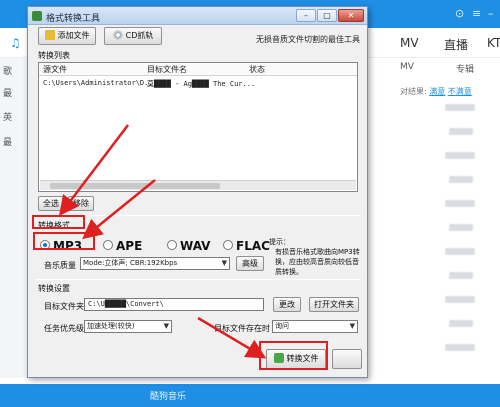 This screenshot has height=407, width=500. Describe the element at coordinates (493, 43) in the screenshot. I see `nav-ktv: KT` at that location.